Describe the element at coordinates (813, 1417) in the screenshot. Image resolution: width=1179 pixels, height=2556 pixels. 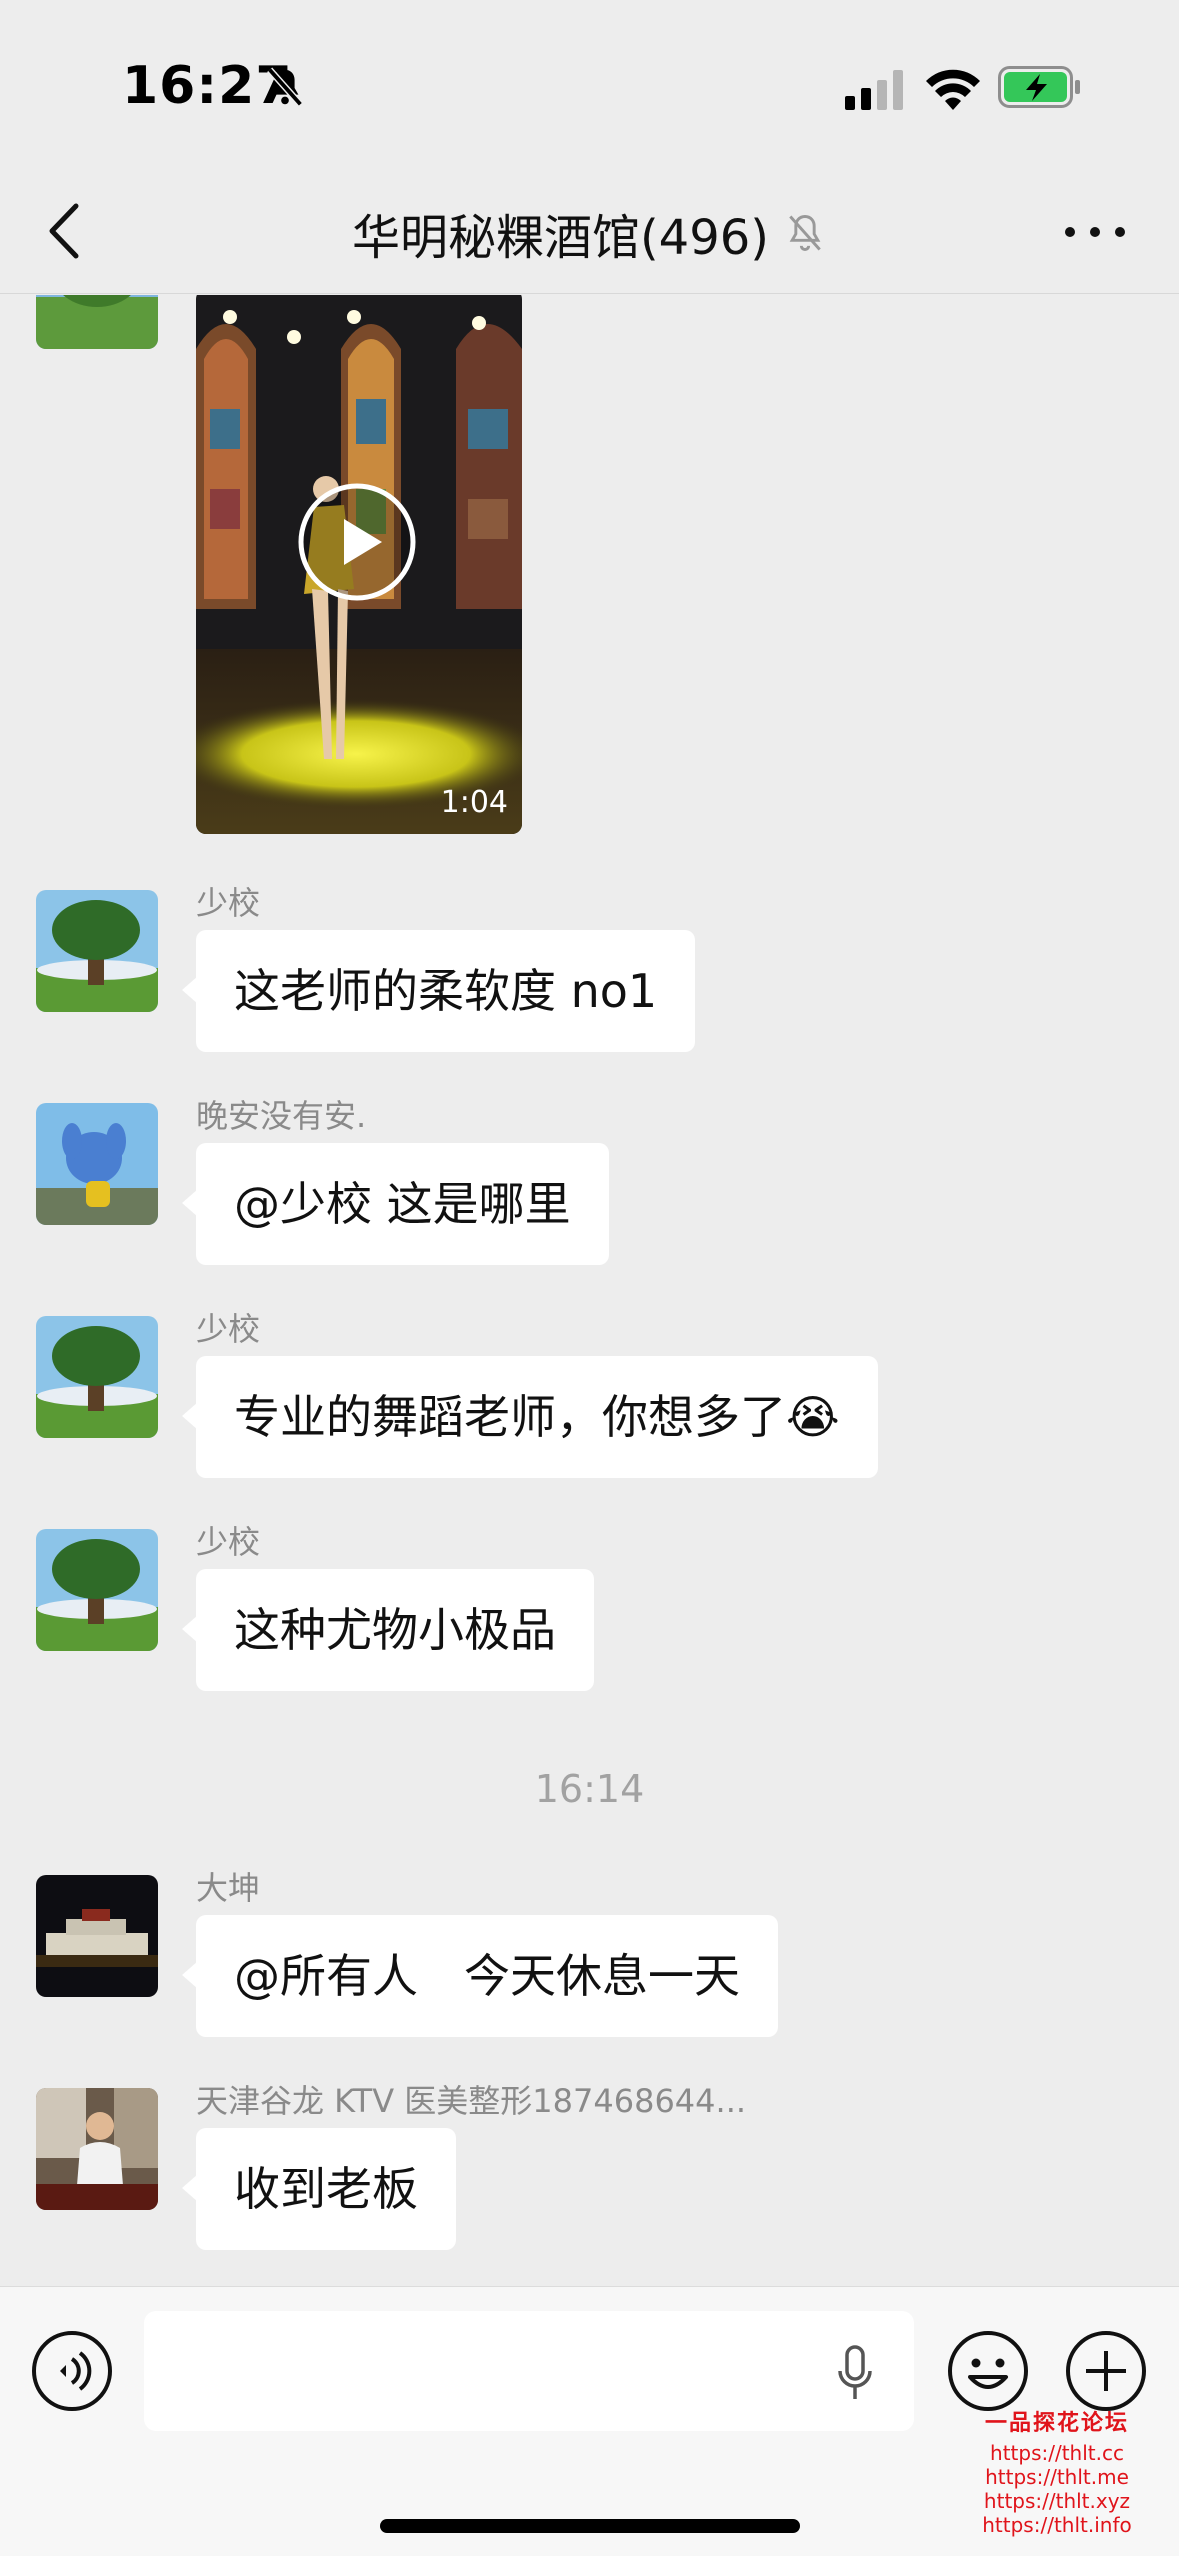
I see `crying-laughing-emoji: 😭` at that location.